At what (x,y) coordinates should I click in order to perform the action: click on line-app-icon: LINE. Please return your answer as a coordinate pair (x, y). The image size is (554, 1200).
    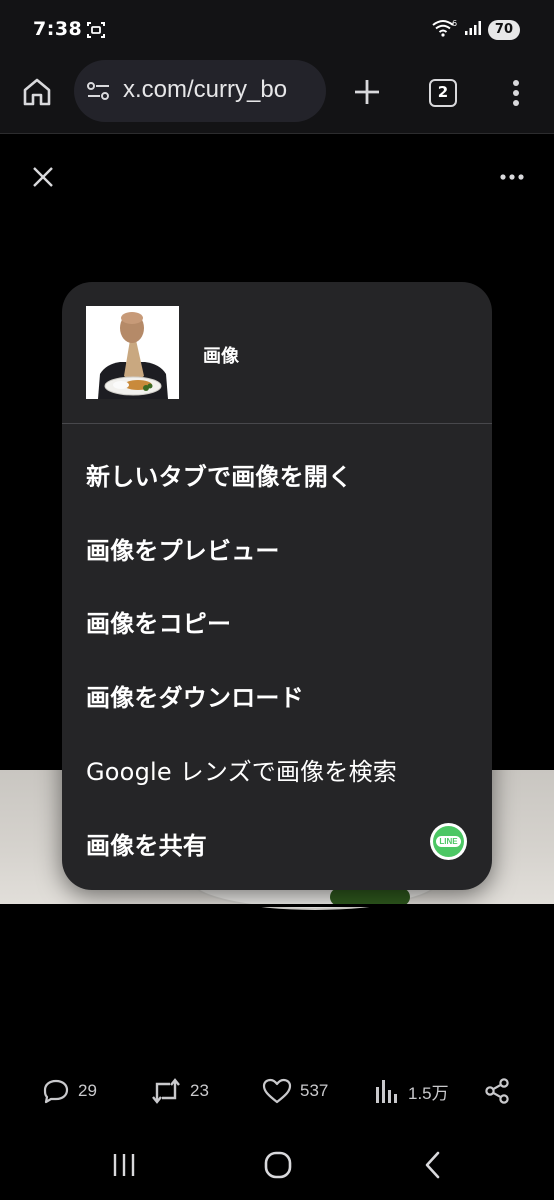
    Looking at the image, I should click on (448, 841).